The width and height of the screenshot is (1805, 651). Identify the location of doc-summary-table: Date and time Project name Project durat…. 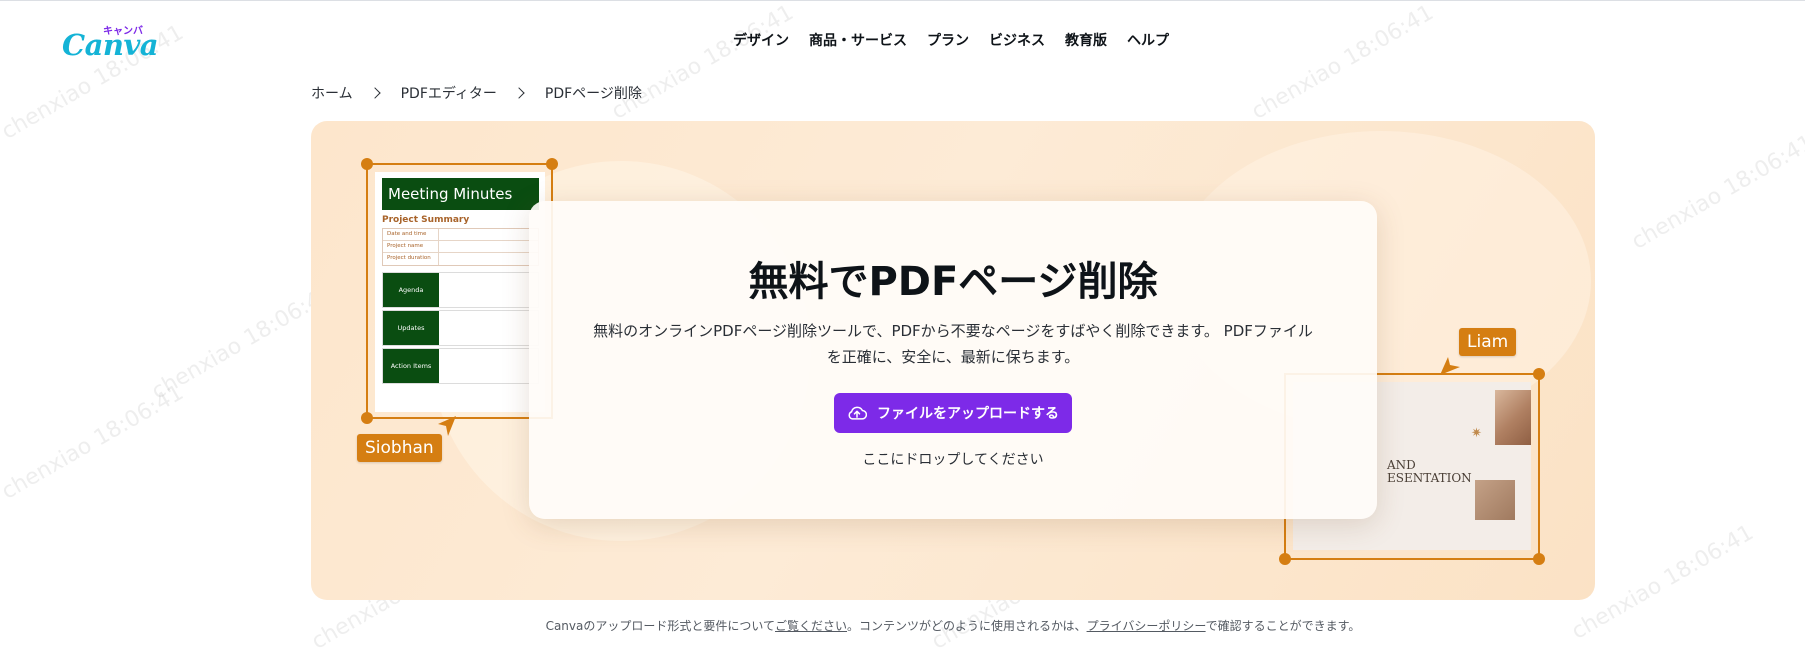
(460, 247).